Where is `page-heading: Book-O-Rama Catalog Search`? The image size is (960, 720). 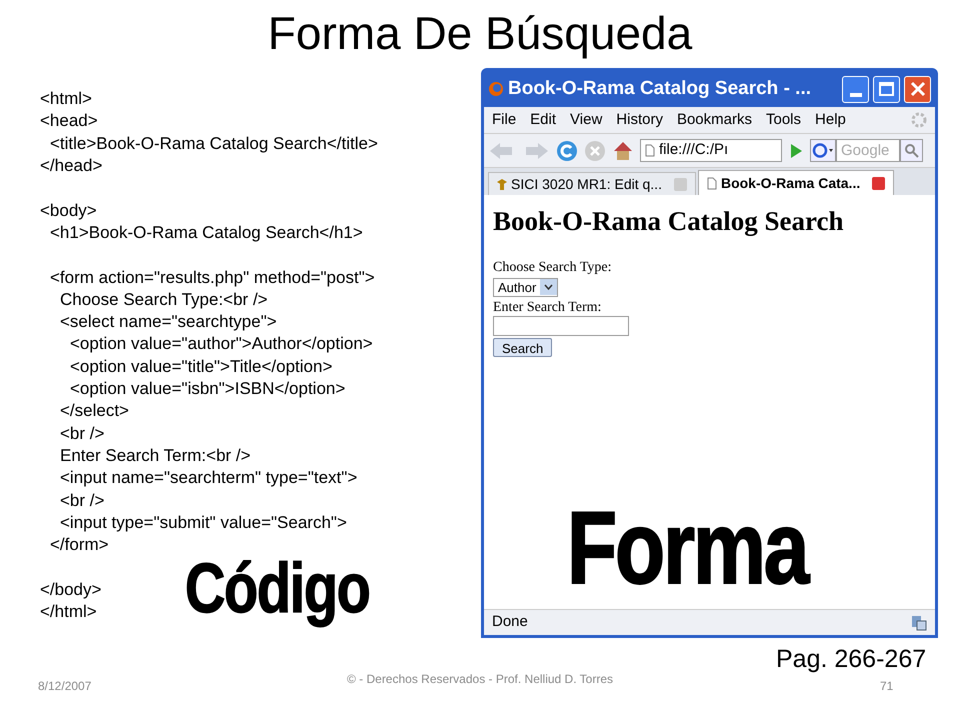 page-heading: Book-O-Rama Catalog Search is located at coordinates (668, 221).